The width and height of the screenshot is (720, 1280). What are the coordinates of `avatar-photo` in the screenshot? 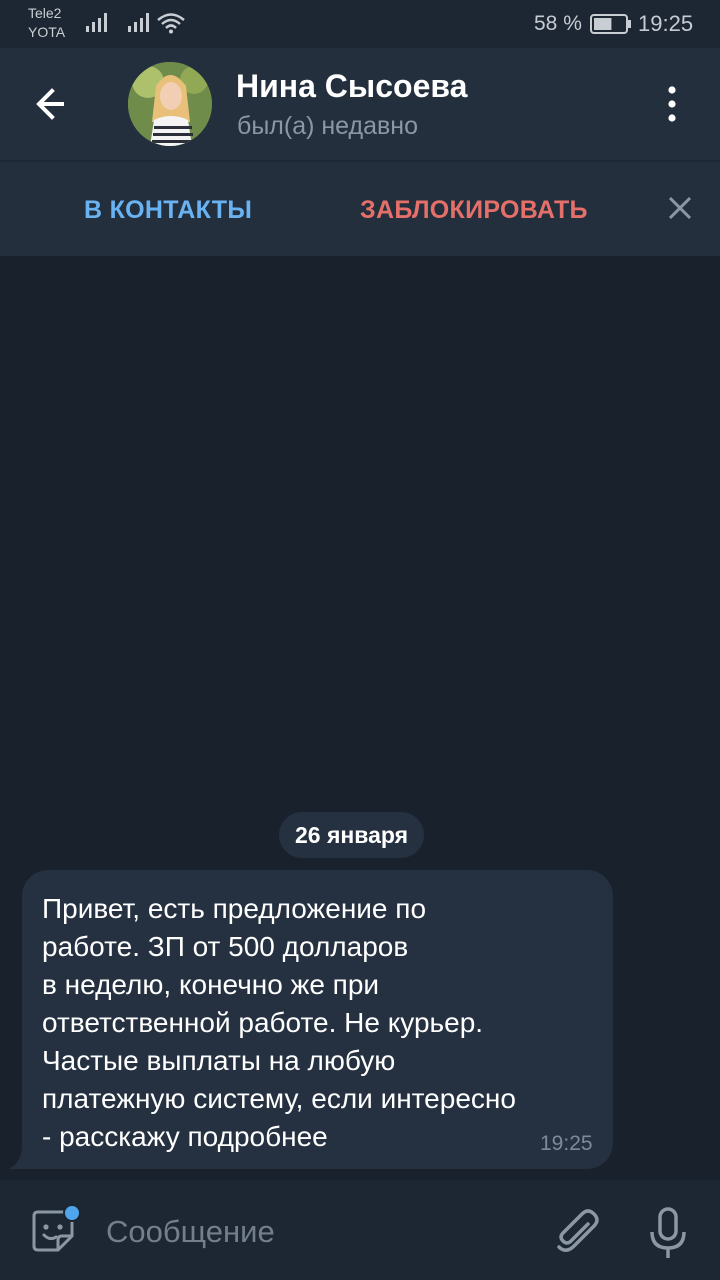 It's located at (170, 104).